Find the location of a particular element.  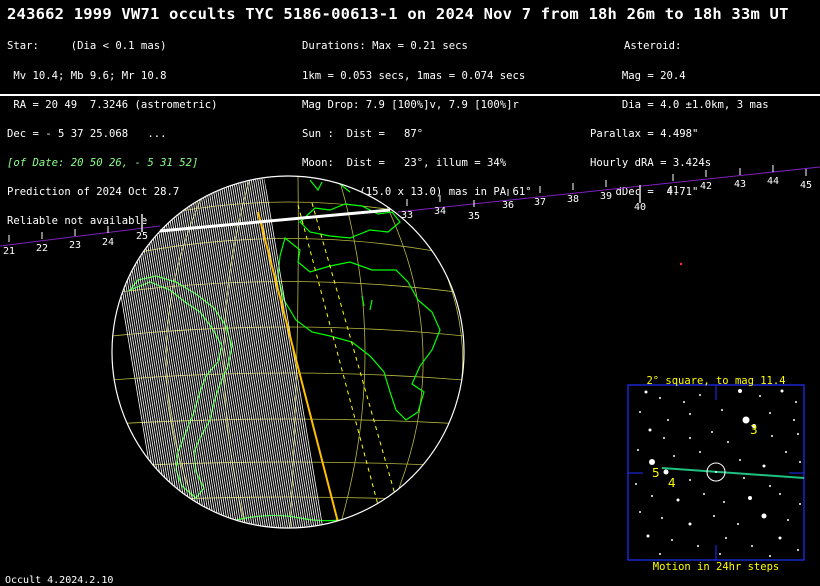

sun-marker is located at coordinates (681, 264).